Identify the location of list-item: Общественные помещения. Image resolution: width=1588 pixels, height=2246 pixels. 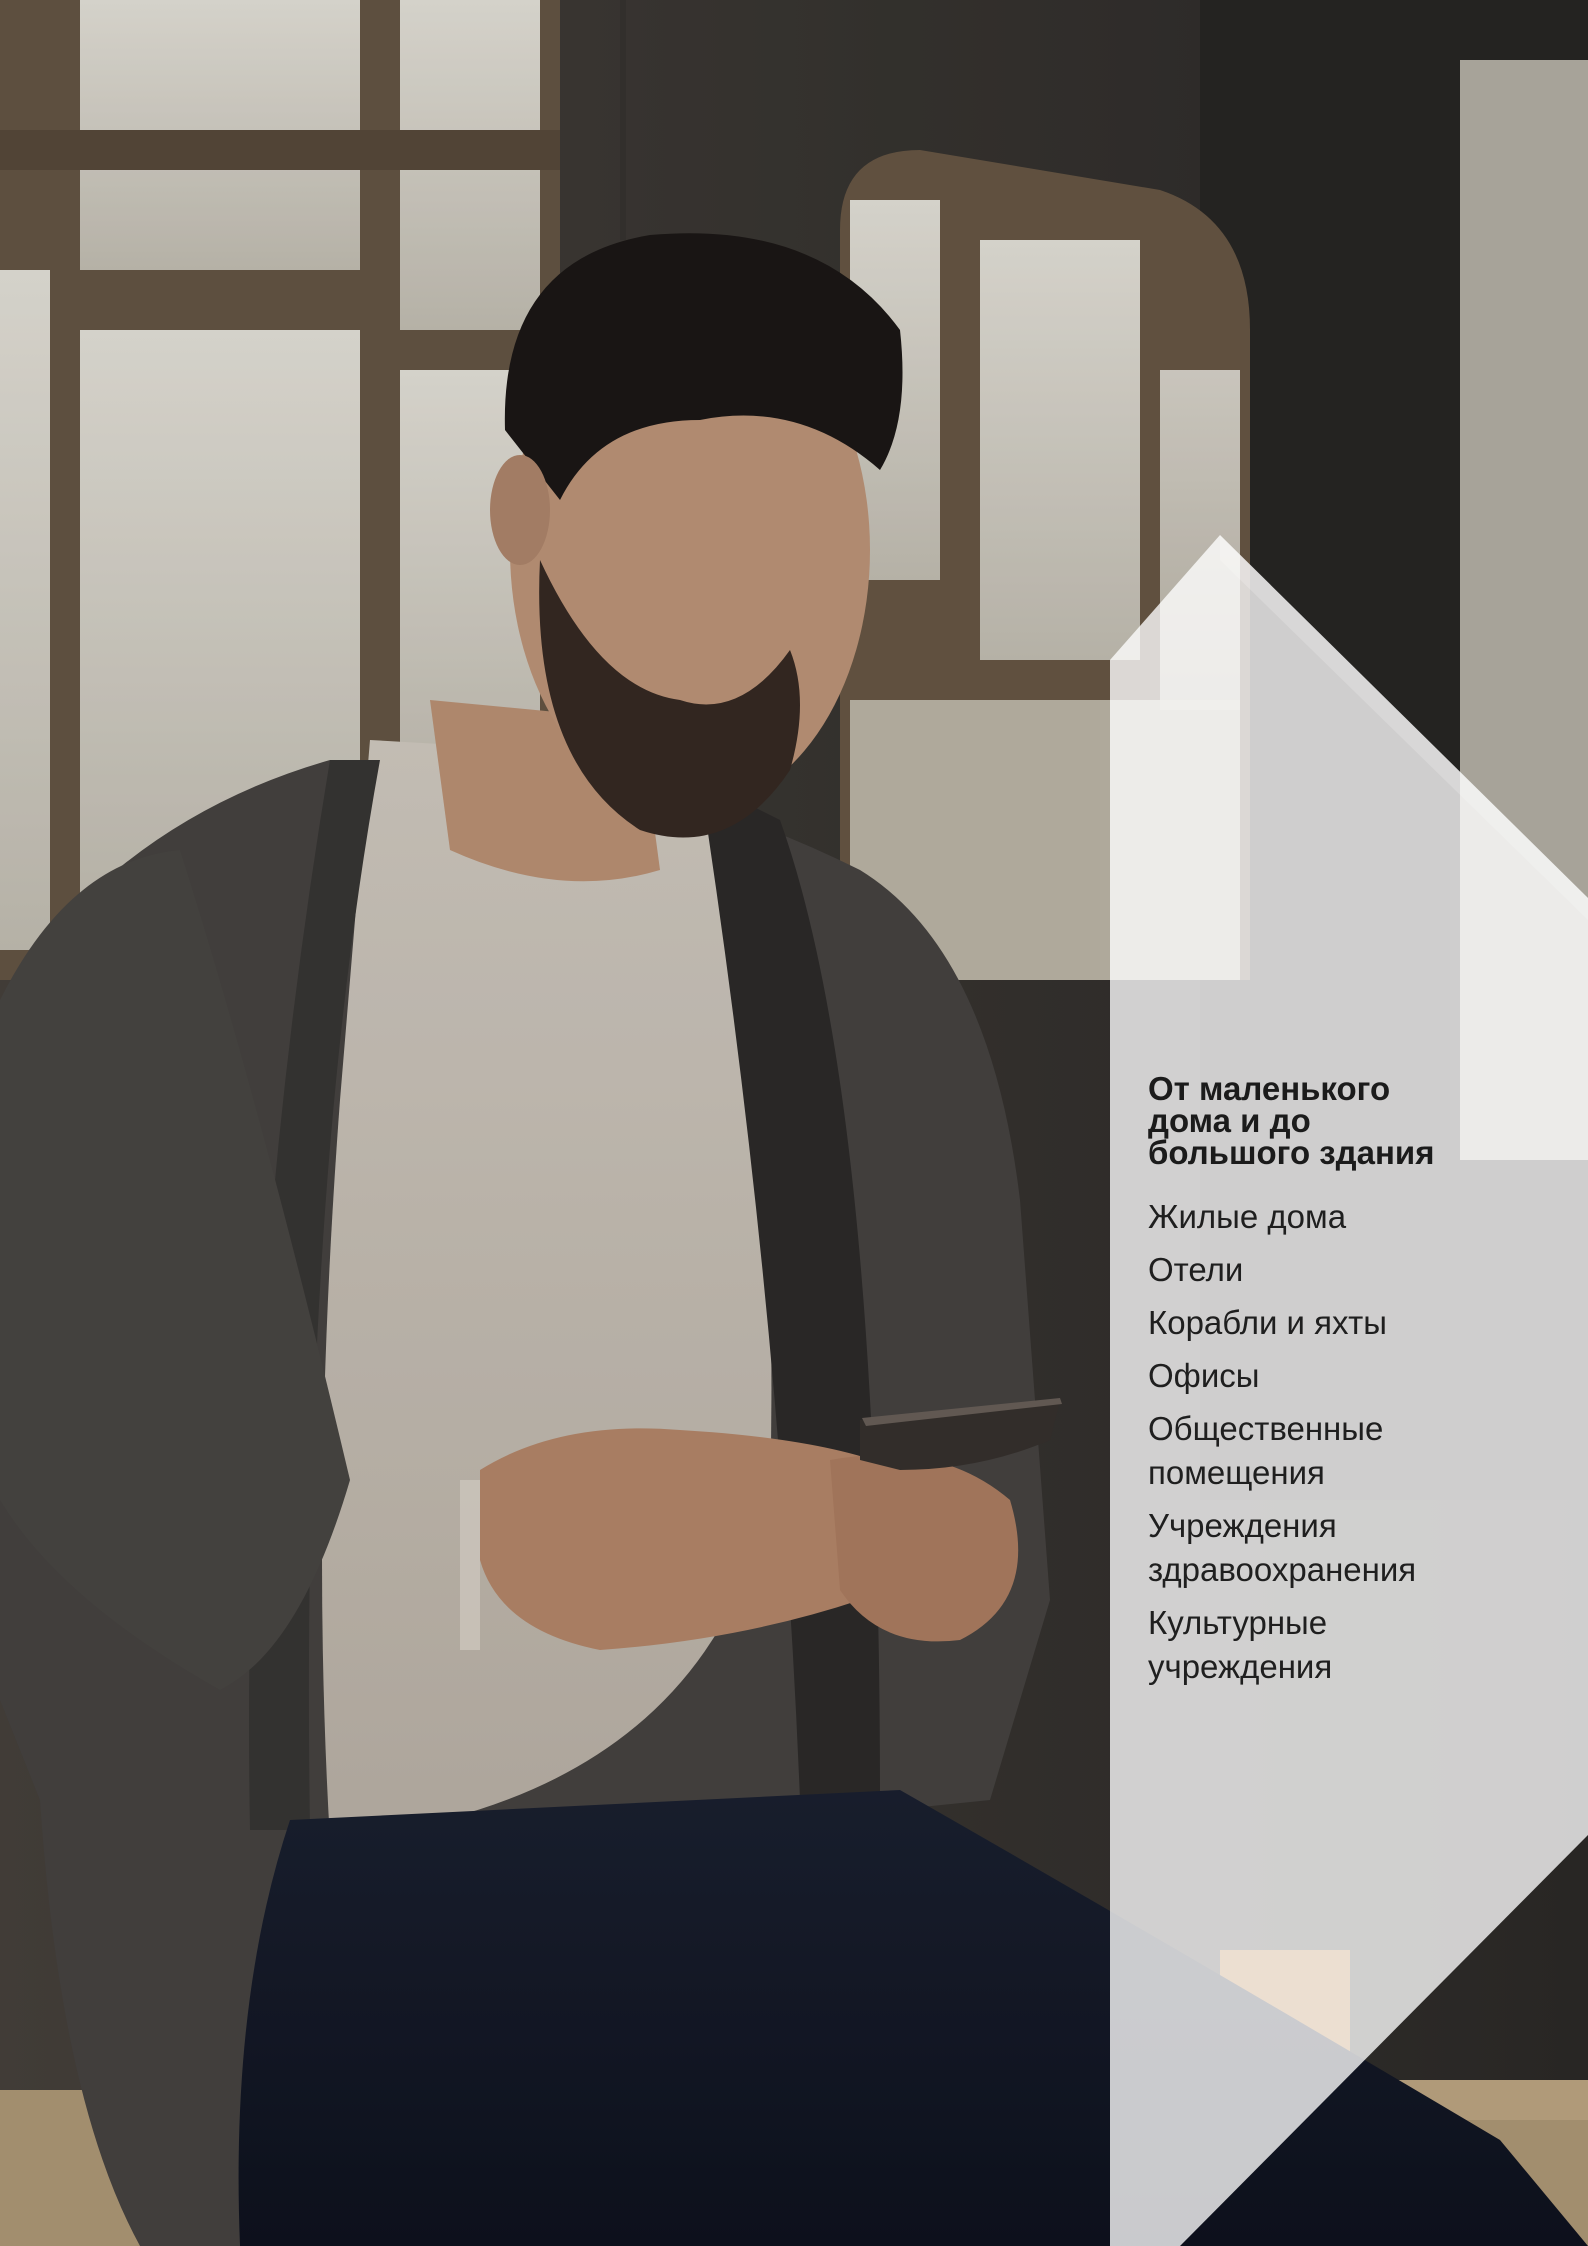
(1266, 1450).